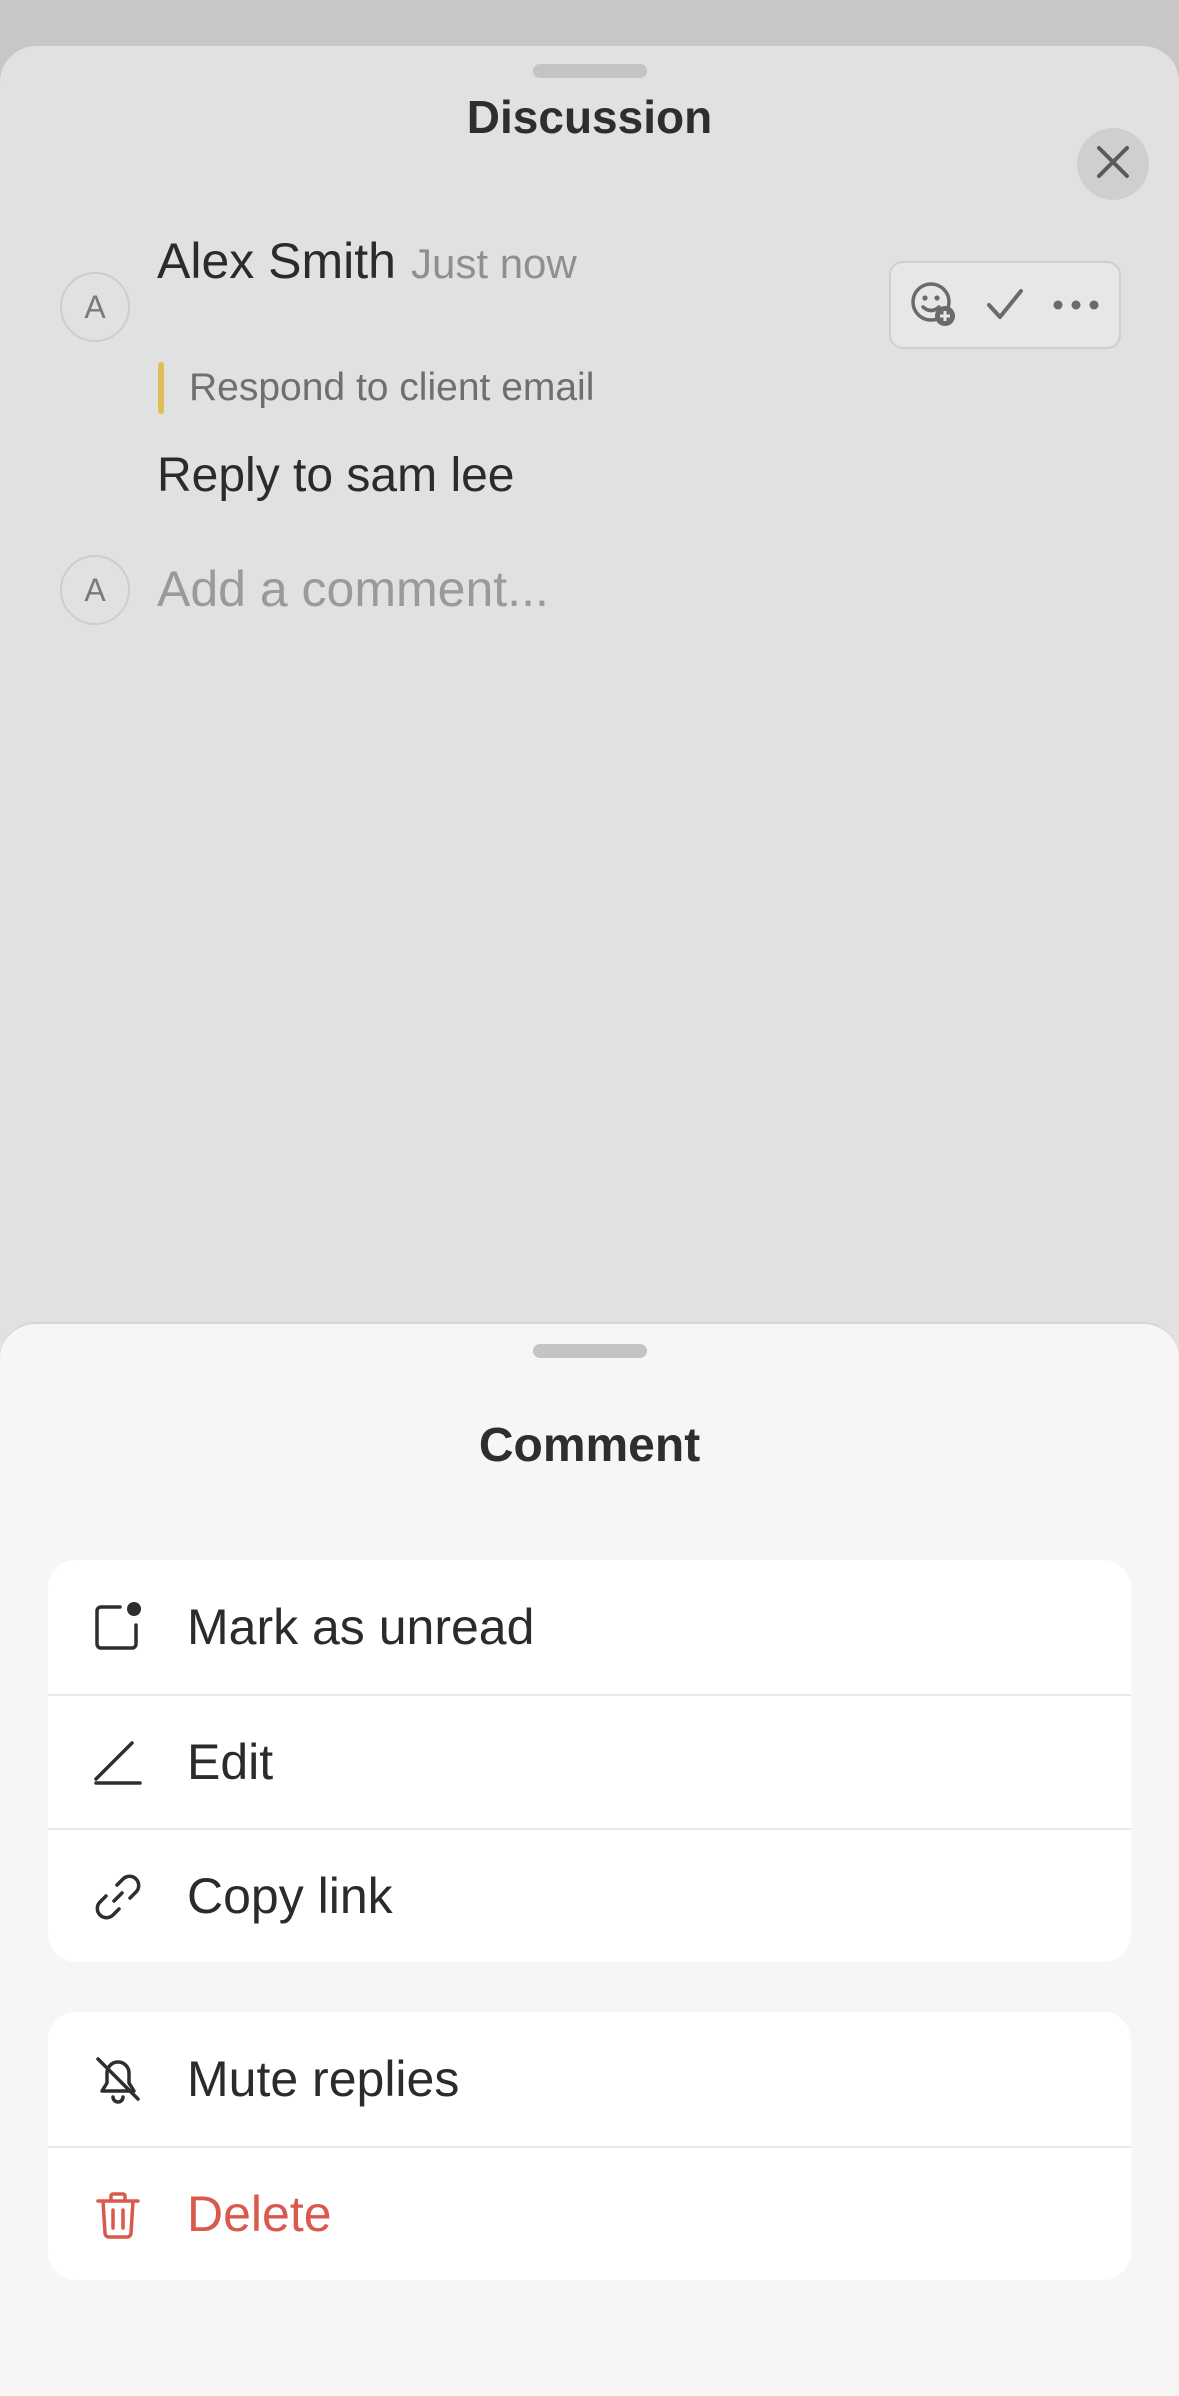  I want to click on mark-as-unread-label: Mark as unread, so click(361, 1627).